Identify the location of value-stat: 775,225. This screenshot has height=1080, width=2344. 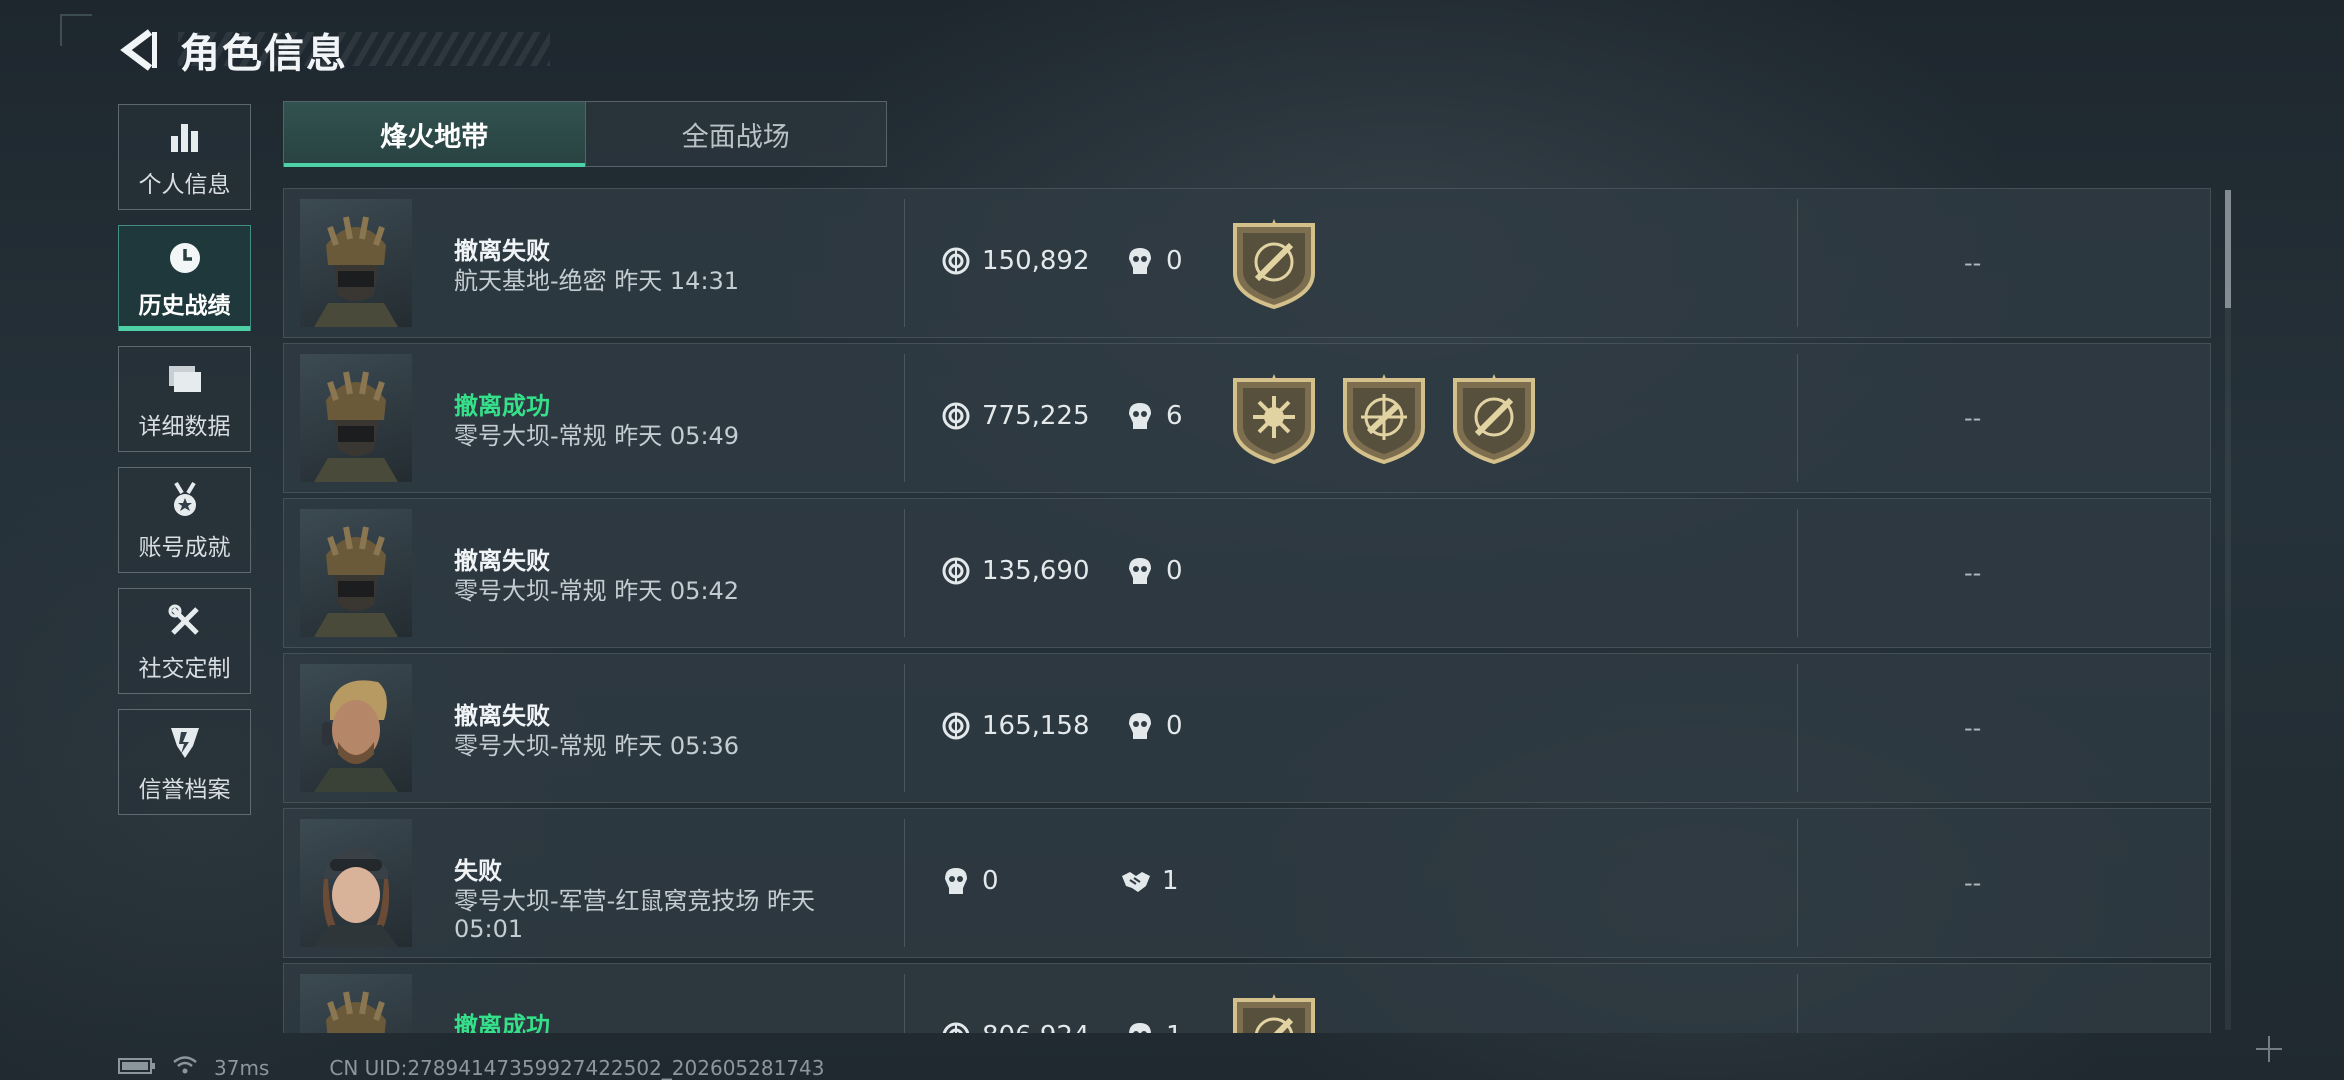
(1015, 416).